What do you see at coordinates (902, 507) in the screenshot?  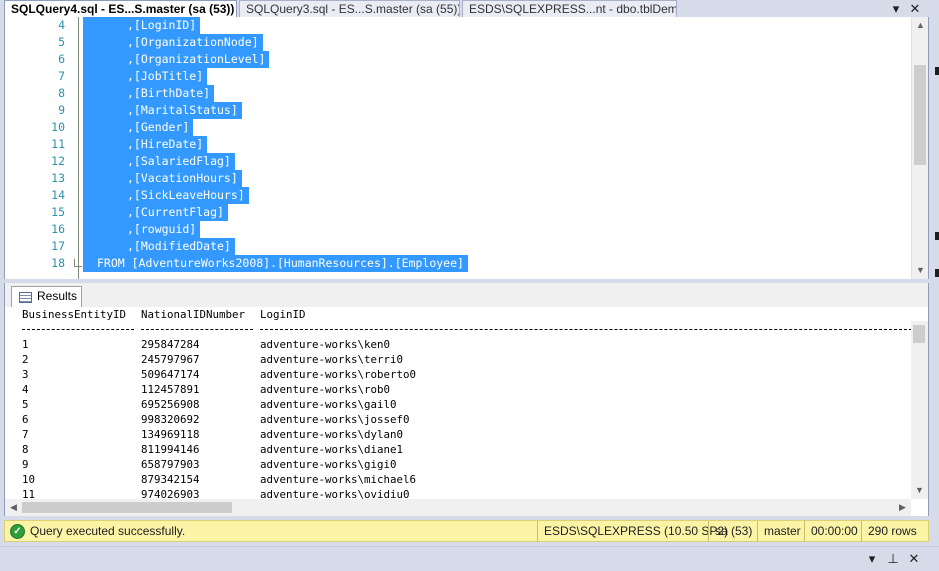 I see `scroll-right-arrow-icon: ▶` at bounding box center [902, 507].